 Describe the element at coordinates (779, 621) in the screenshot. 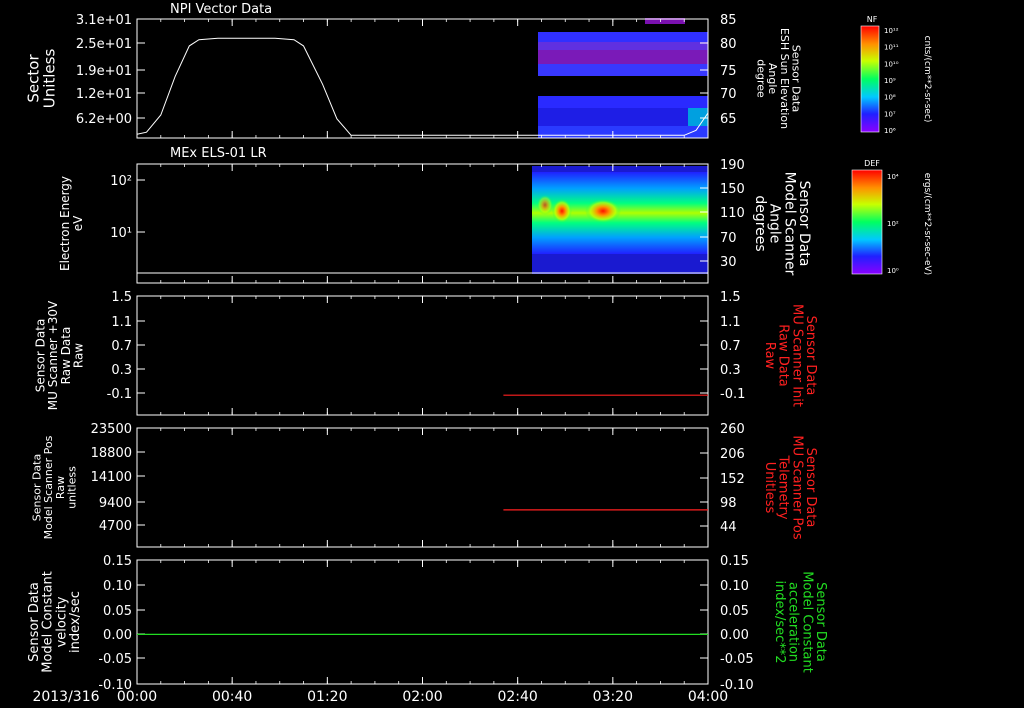

I see `y-axis-label: index/sec**2` at that location.